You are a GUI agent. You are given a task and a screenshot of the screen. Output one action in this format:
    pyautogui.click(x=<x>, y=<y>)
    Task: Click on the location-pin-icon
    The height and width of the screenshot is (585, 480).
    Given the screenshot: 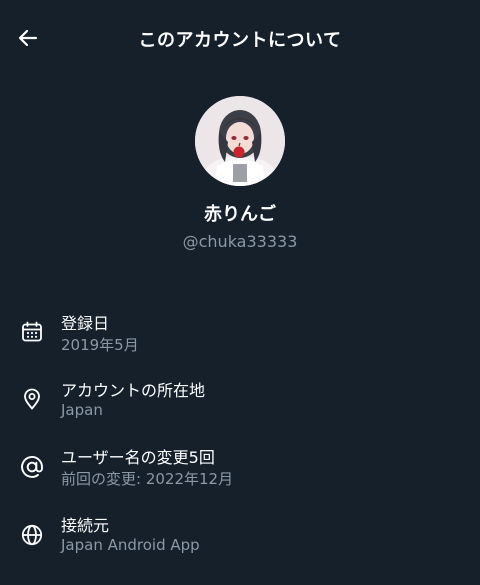 What is the action you would take?
    pyautogui.click(x=32, y=399)
    